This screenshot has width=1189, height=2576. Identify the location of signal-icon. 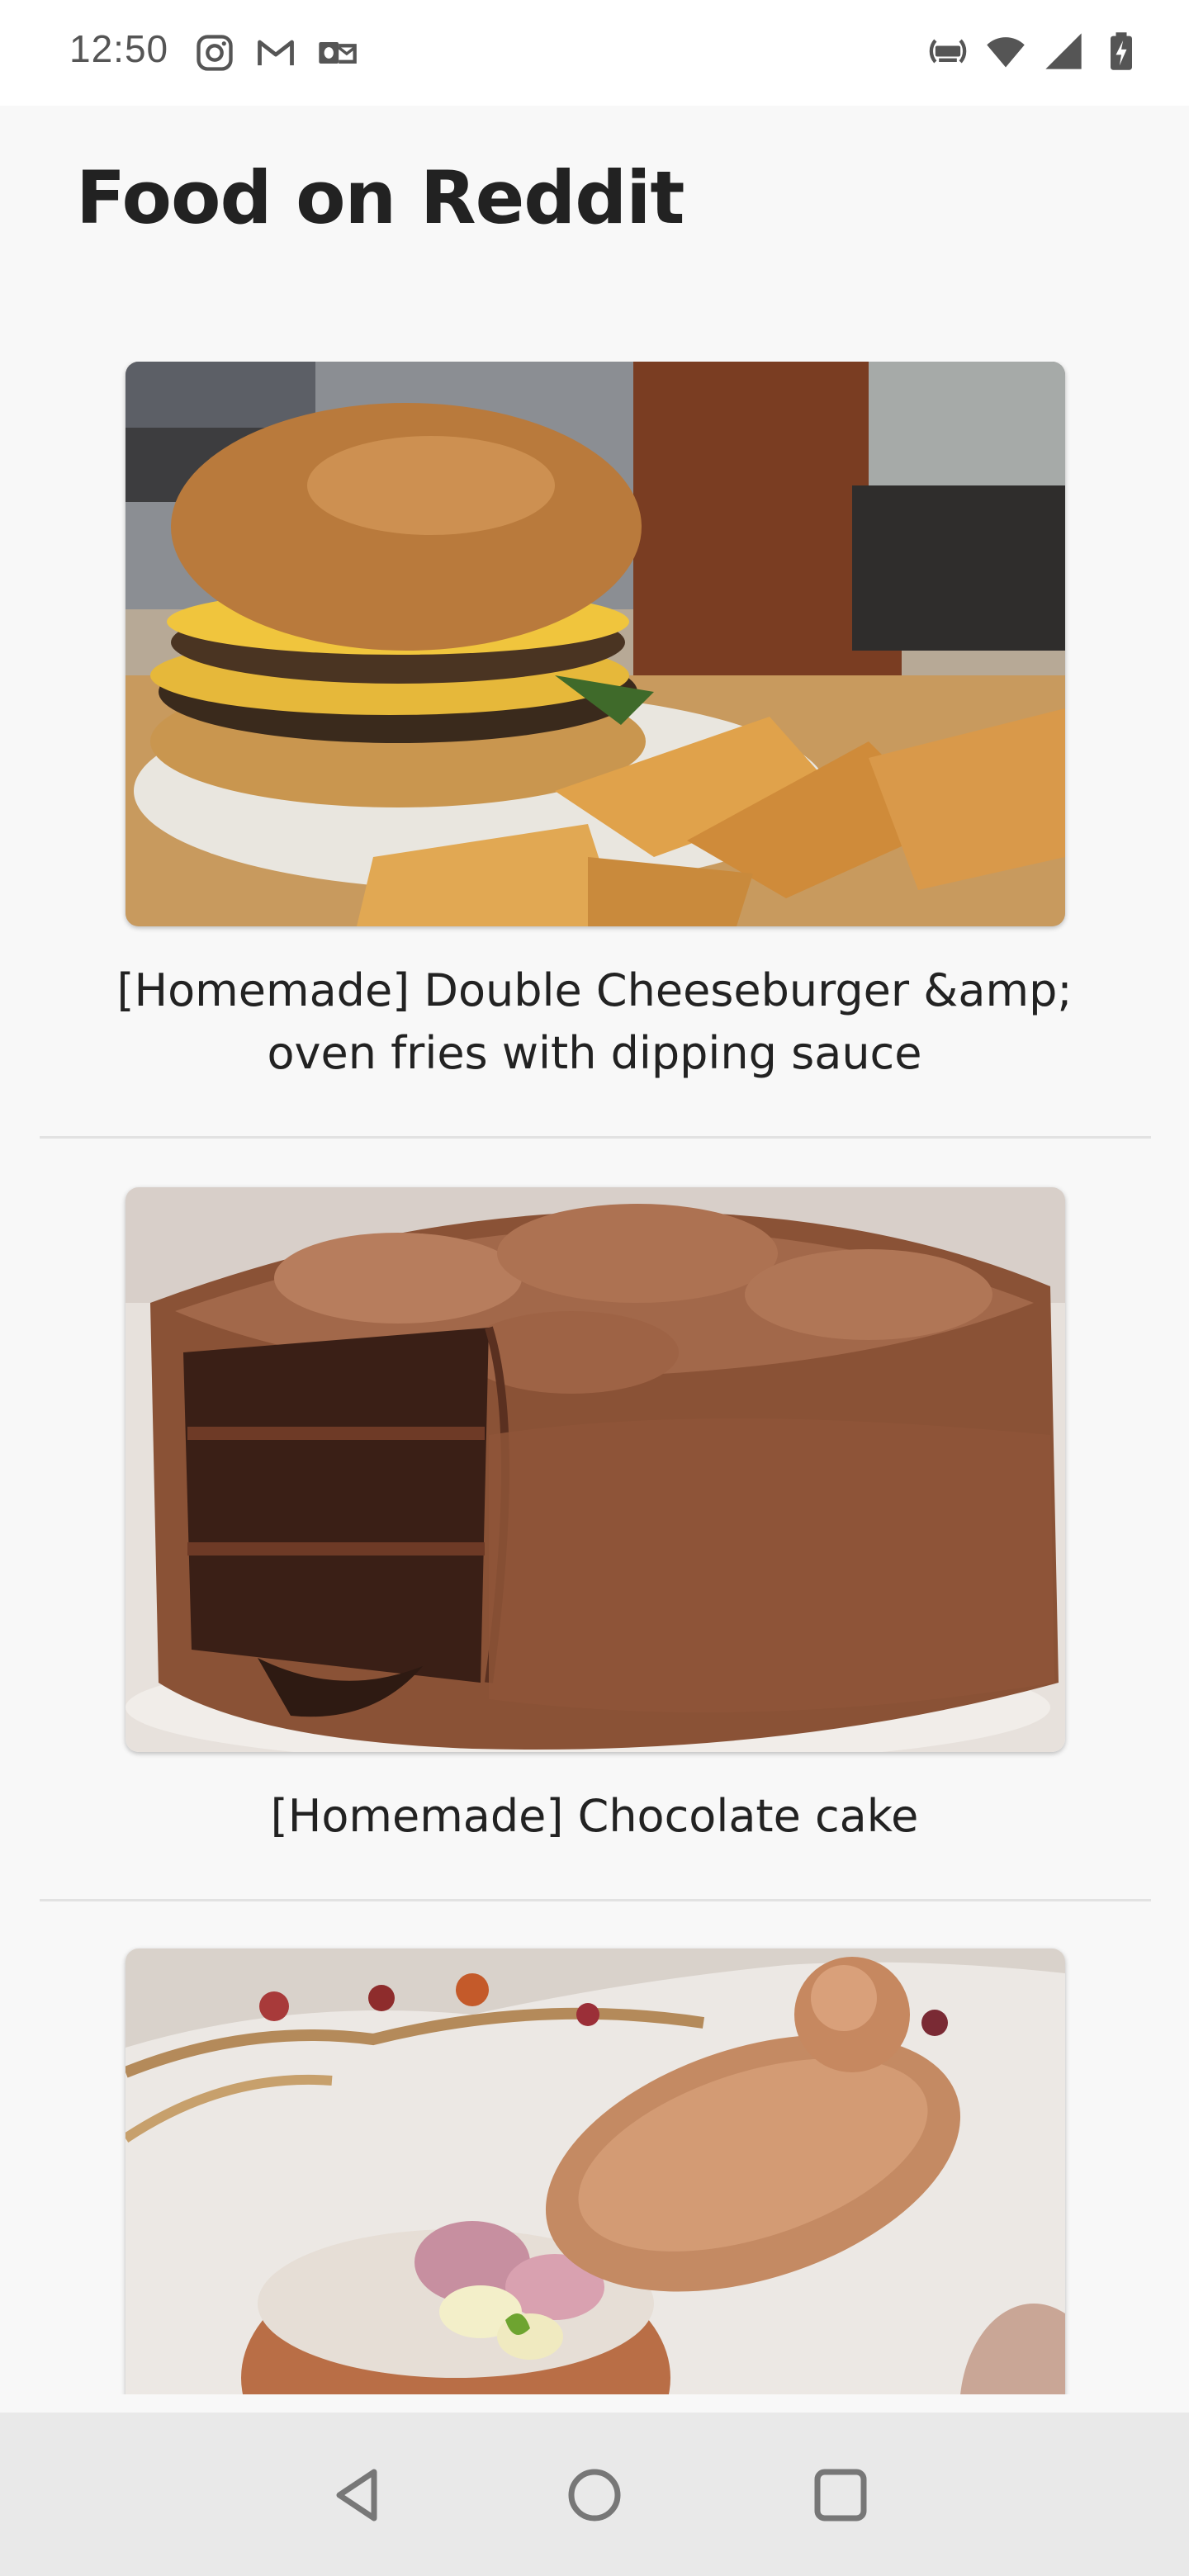
(1063, 51).